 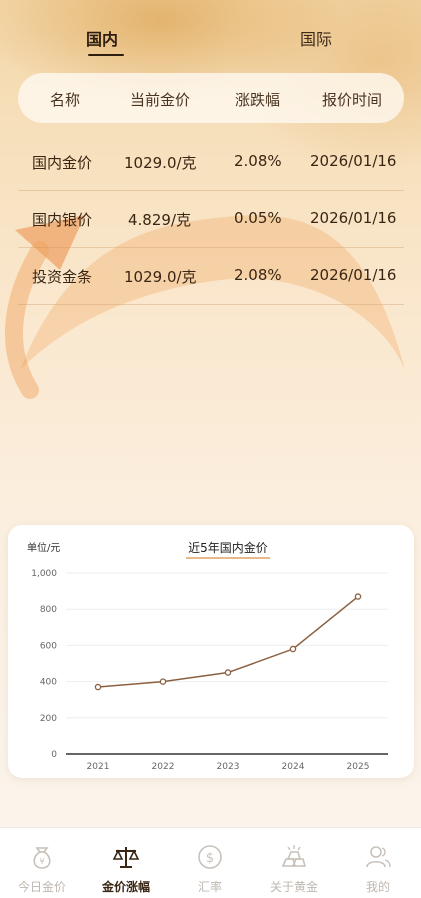 I want to click on tabbar-item-today-price: ¥ 今日金价, so click(x=42, y=863).